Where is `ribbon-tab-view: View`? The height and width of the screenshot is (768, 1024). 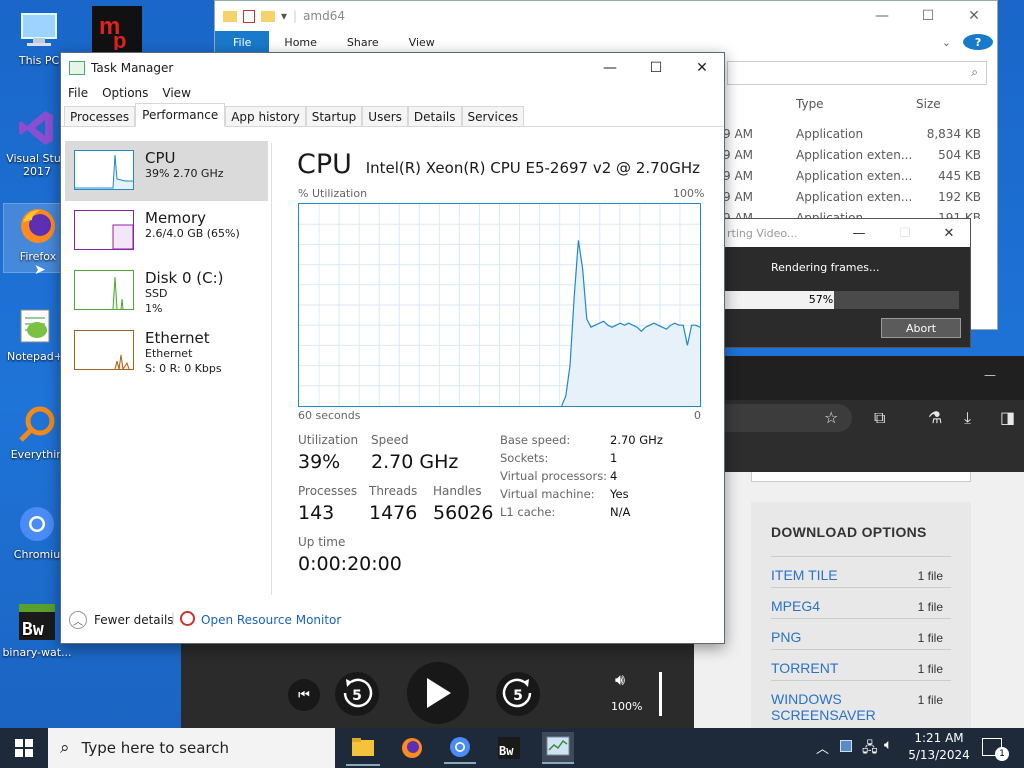 ribbon-tab-view: View is located at coordinates (422, 42).